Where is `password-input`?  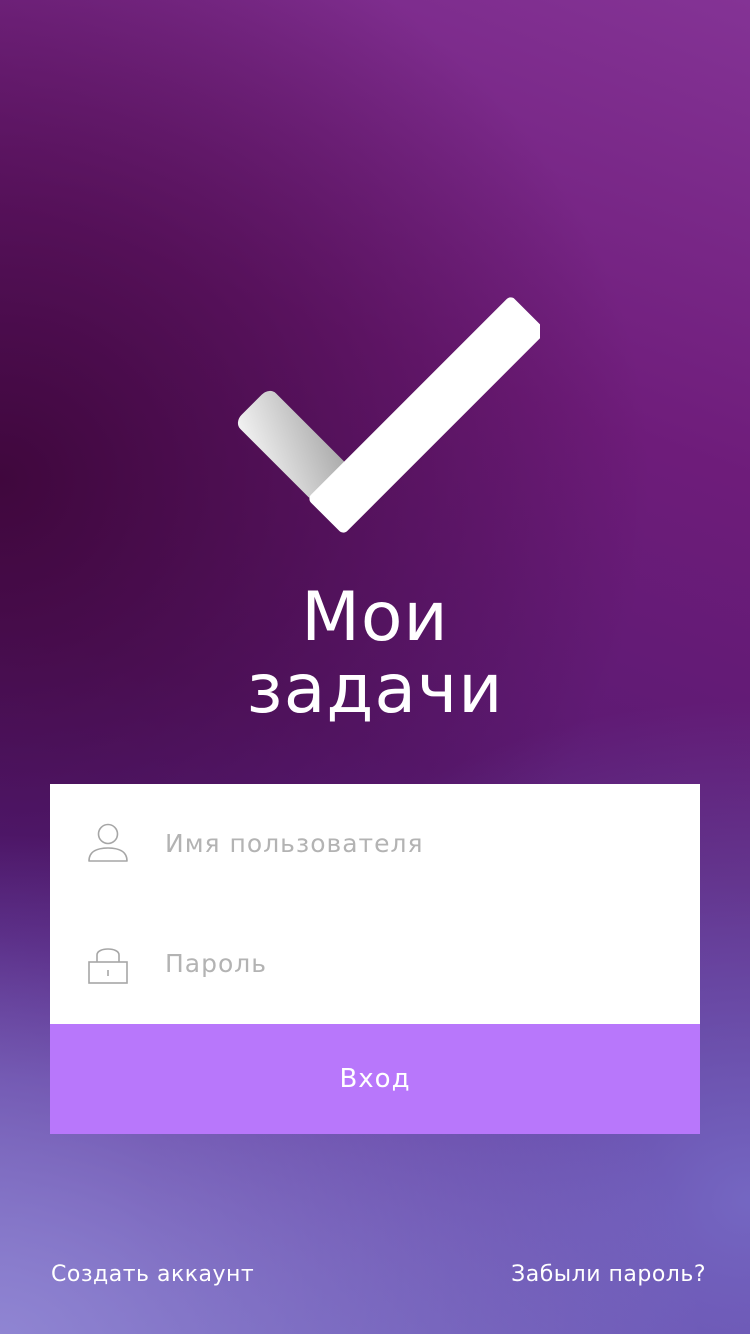 password-input is located at coordinates (415, 963).